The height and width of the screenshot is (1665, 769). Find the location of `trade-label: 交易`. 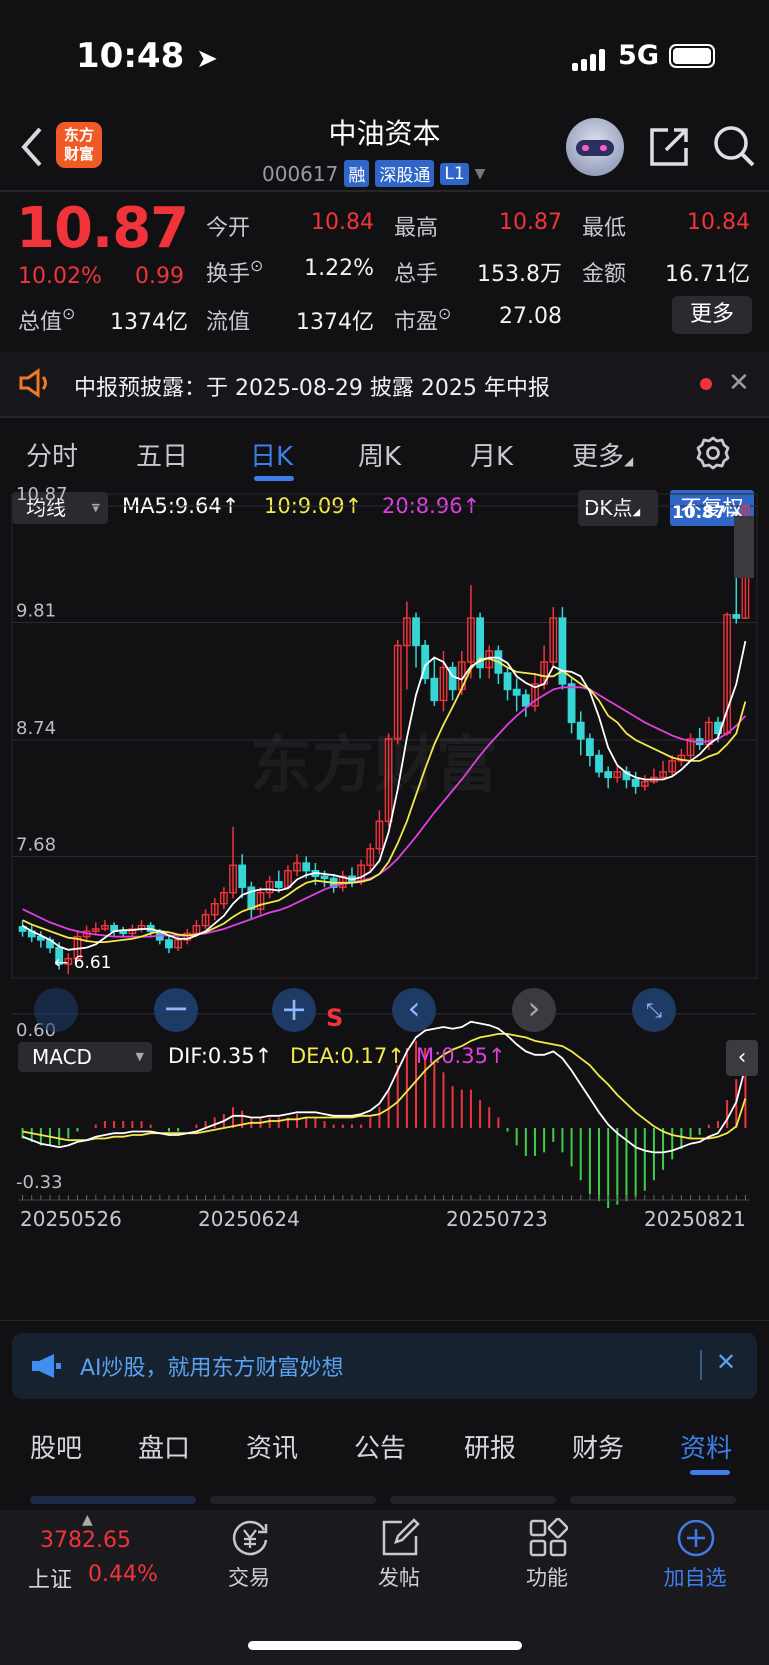

trade-label: 交易 is located at coordinates (249, 1577).